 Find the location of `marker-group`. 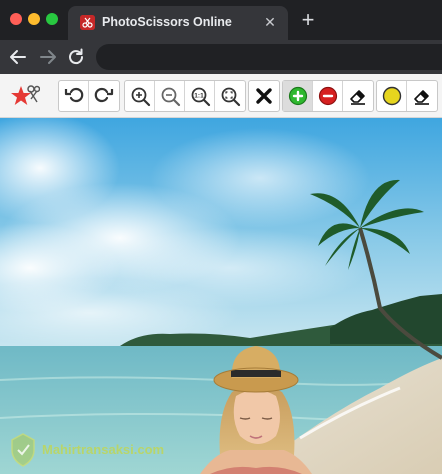

marker-group is located at coordinates (328, 96).